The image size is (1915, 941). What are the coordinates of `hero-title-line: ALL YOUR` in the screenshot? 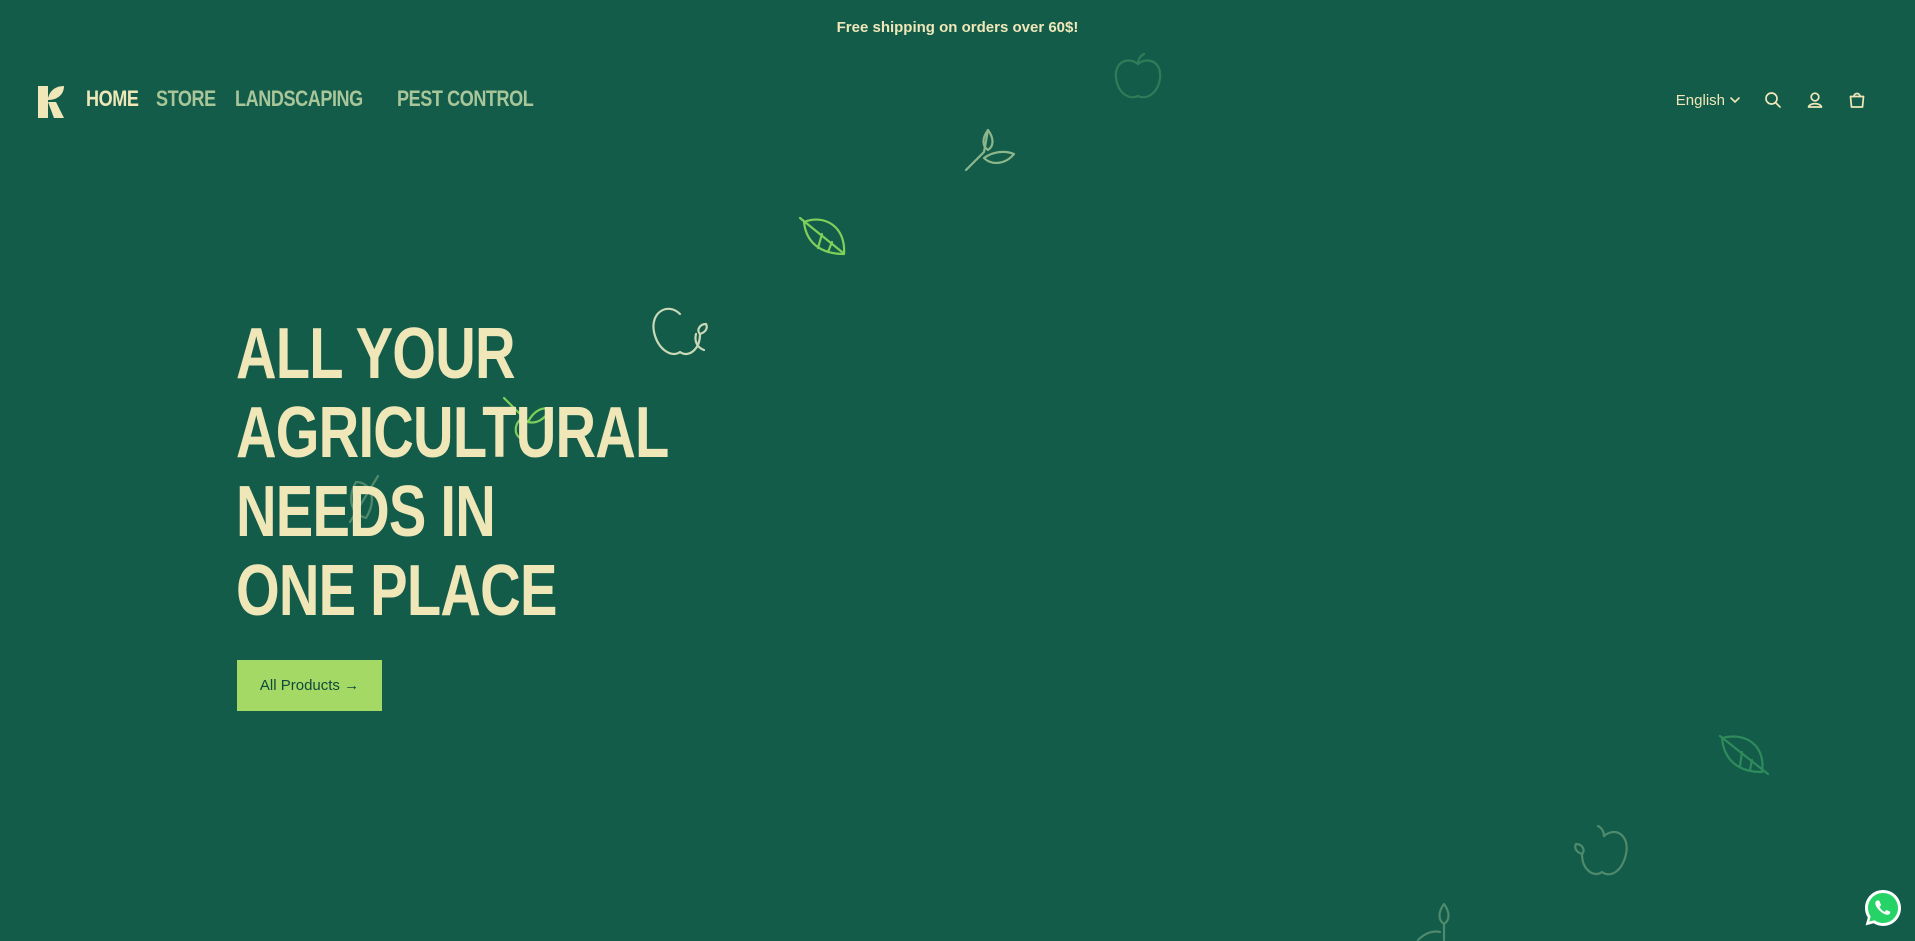 It's located at (376, 354).